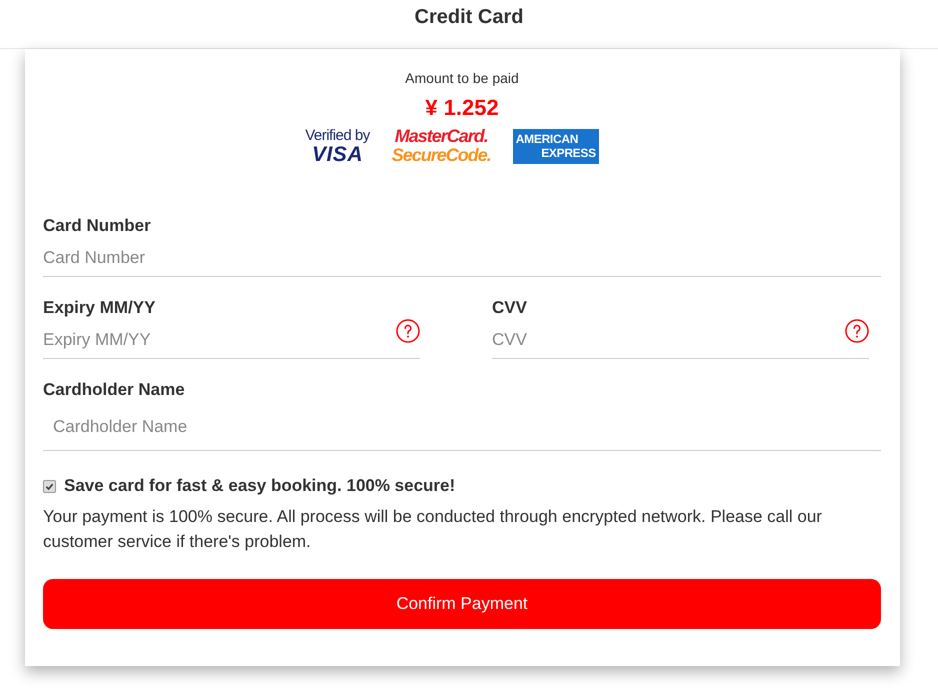  Describe the element at coordinates (469, 17) in the screenshot. I see `page-title: Credit Card` at that location.